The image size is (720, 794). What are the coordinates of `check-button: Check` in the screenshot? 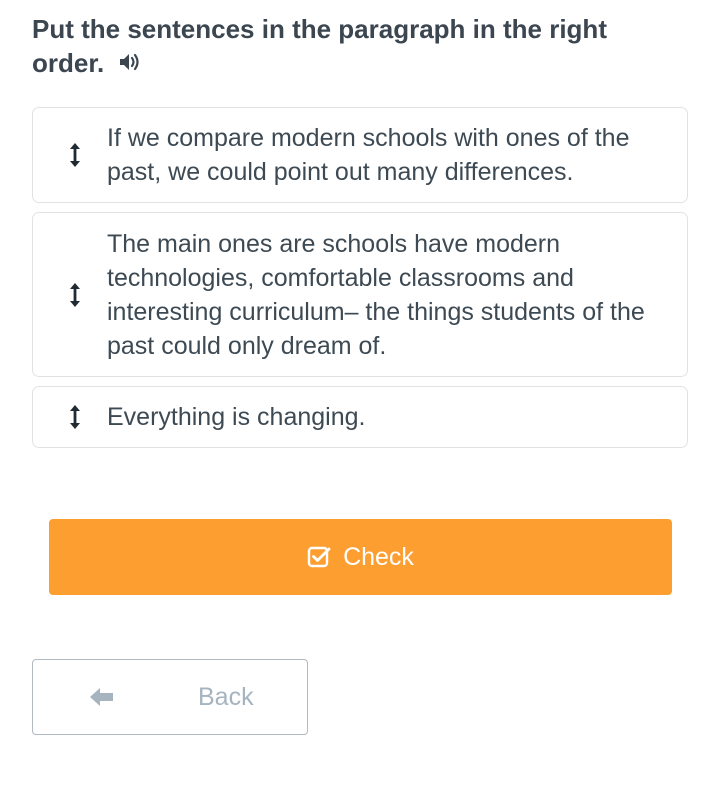 It's located at (360, 557).